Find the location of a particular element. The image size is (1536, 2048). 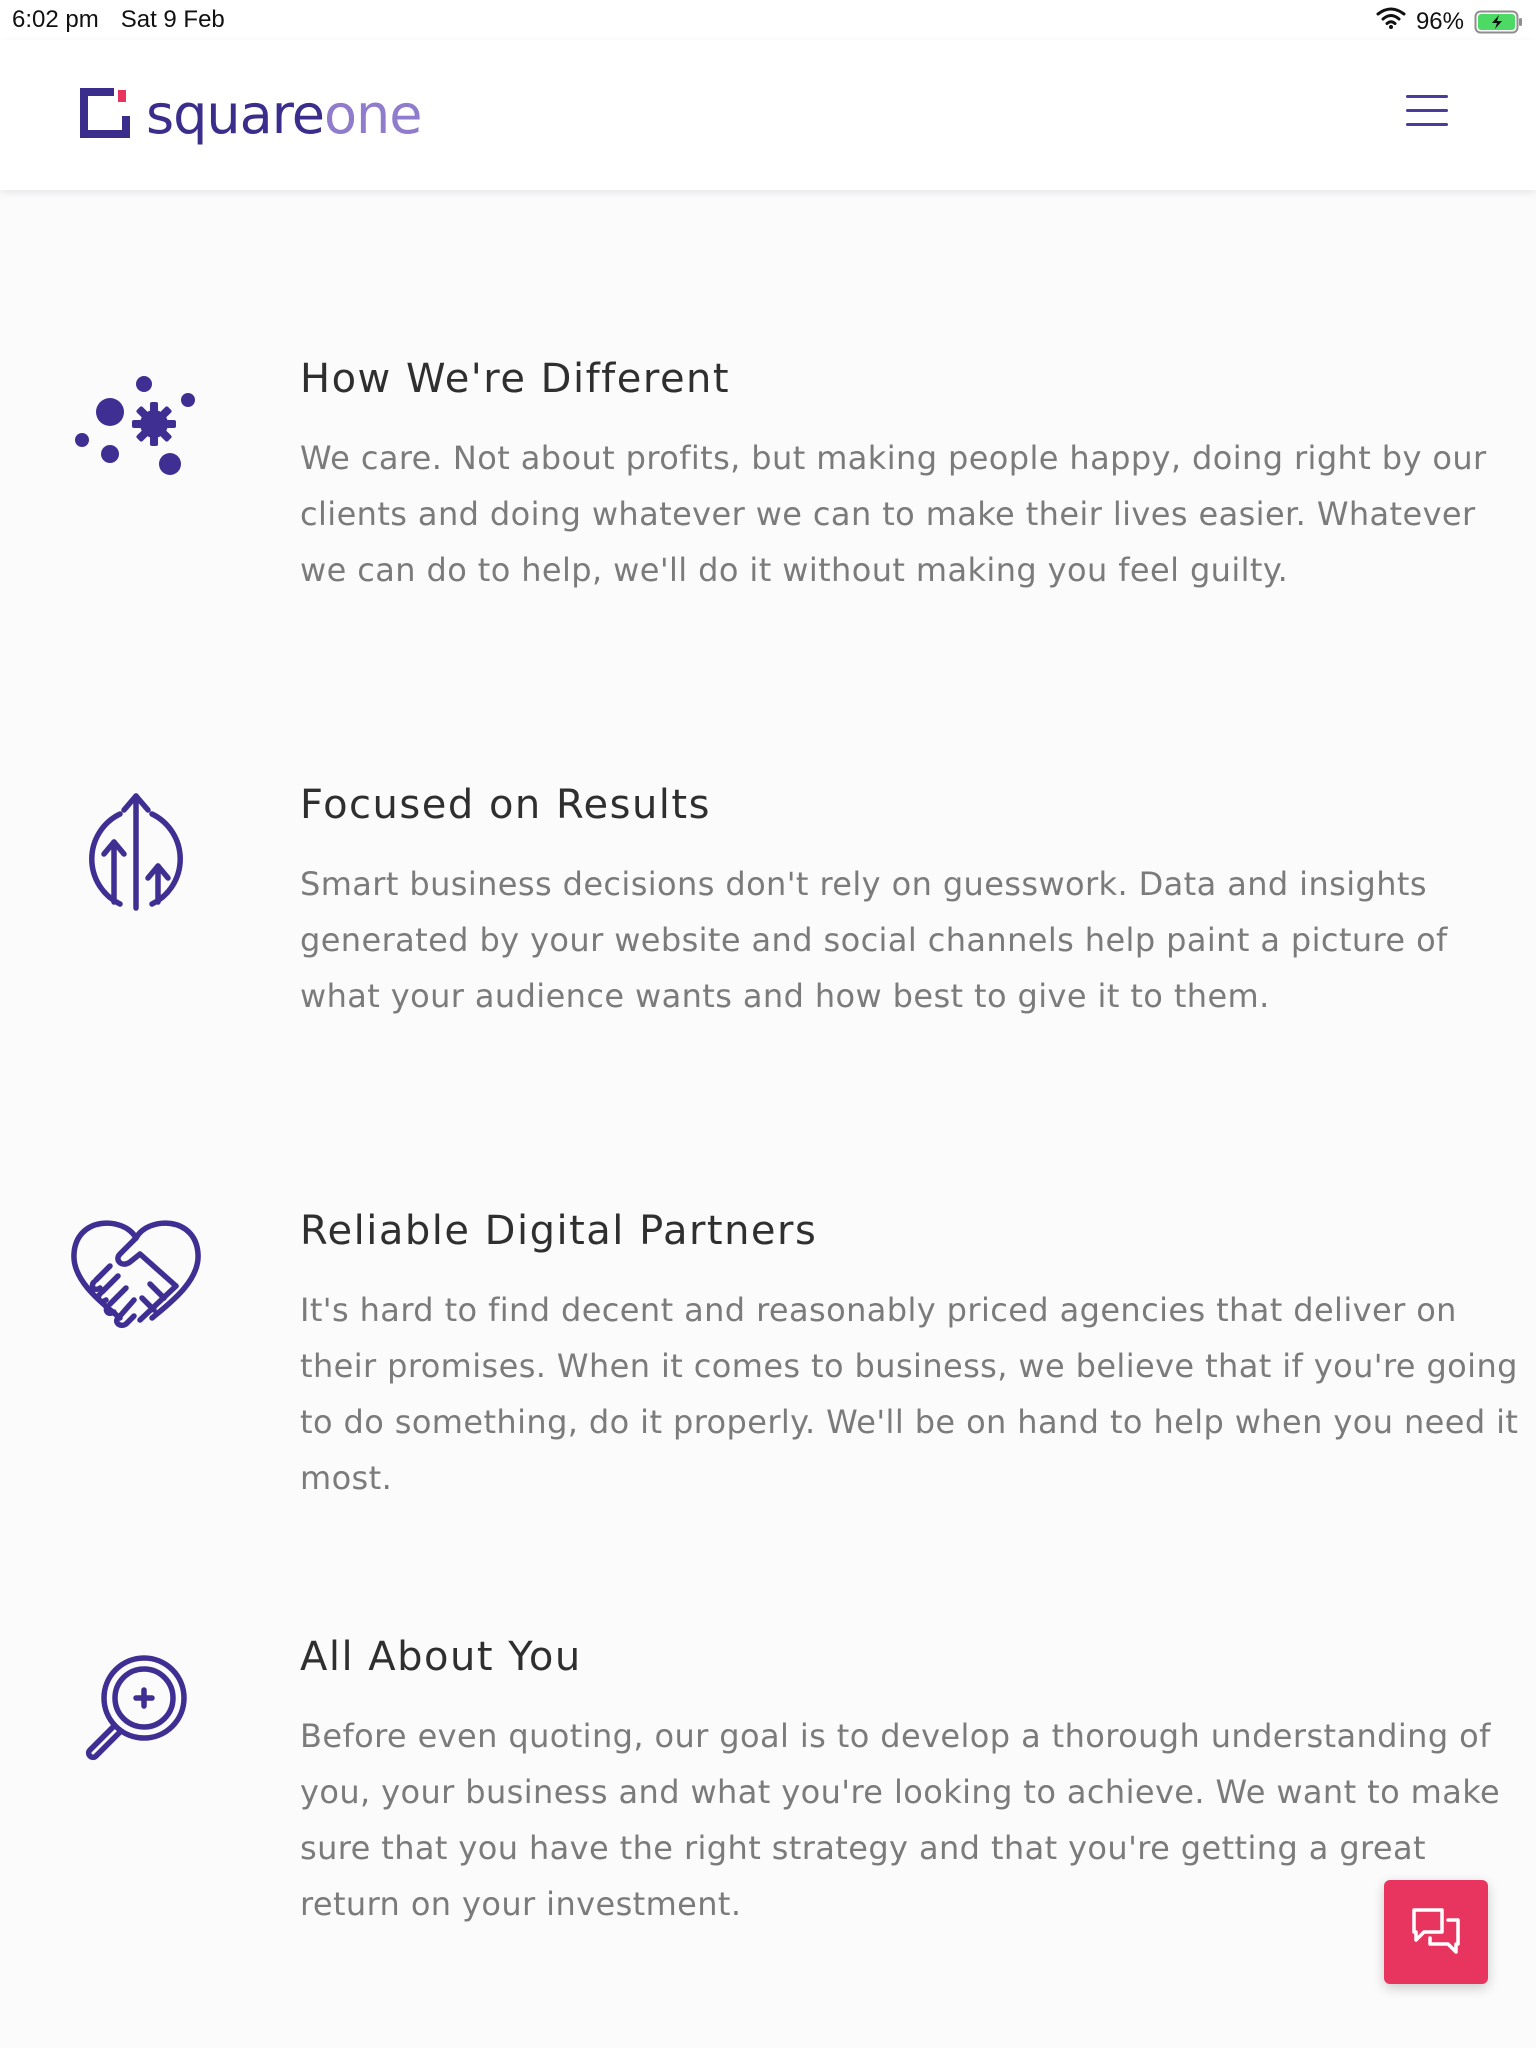

status-right: 96% is located at coordinates (1450, 21).